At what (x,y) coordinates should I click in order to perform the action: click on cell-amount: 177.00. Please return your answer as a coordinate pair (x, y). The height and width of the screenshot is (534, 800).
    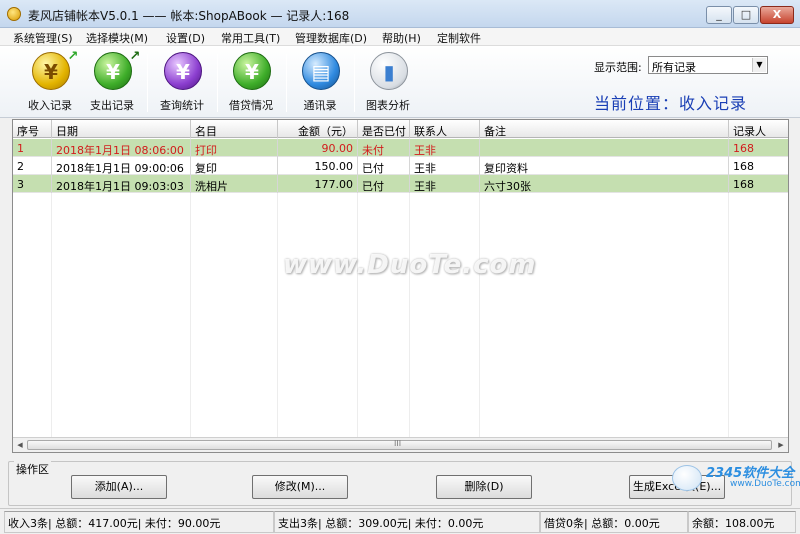
    Looking at the image, I should click on (318, 184).